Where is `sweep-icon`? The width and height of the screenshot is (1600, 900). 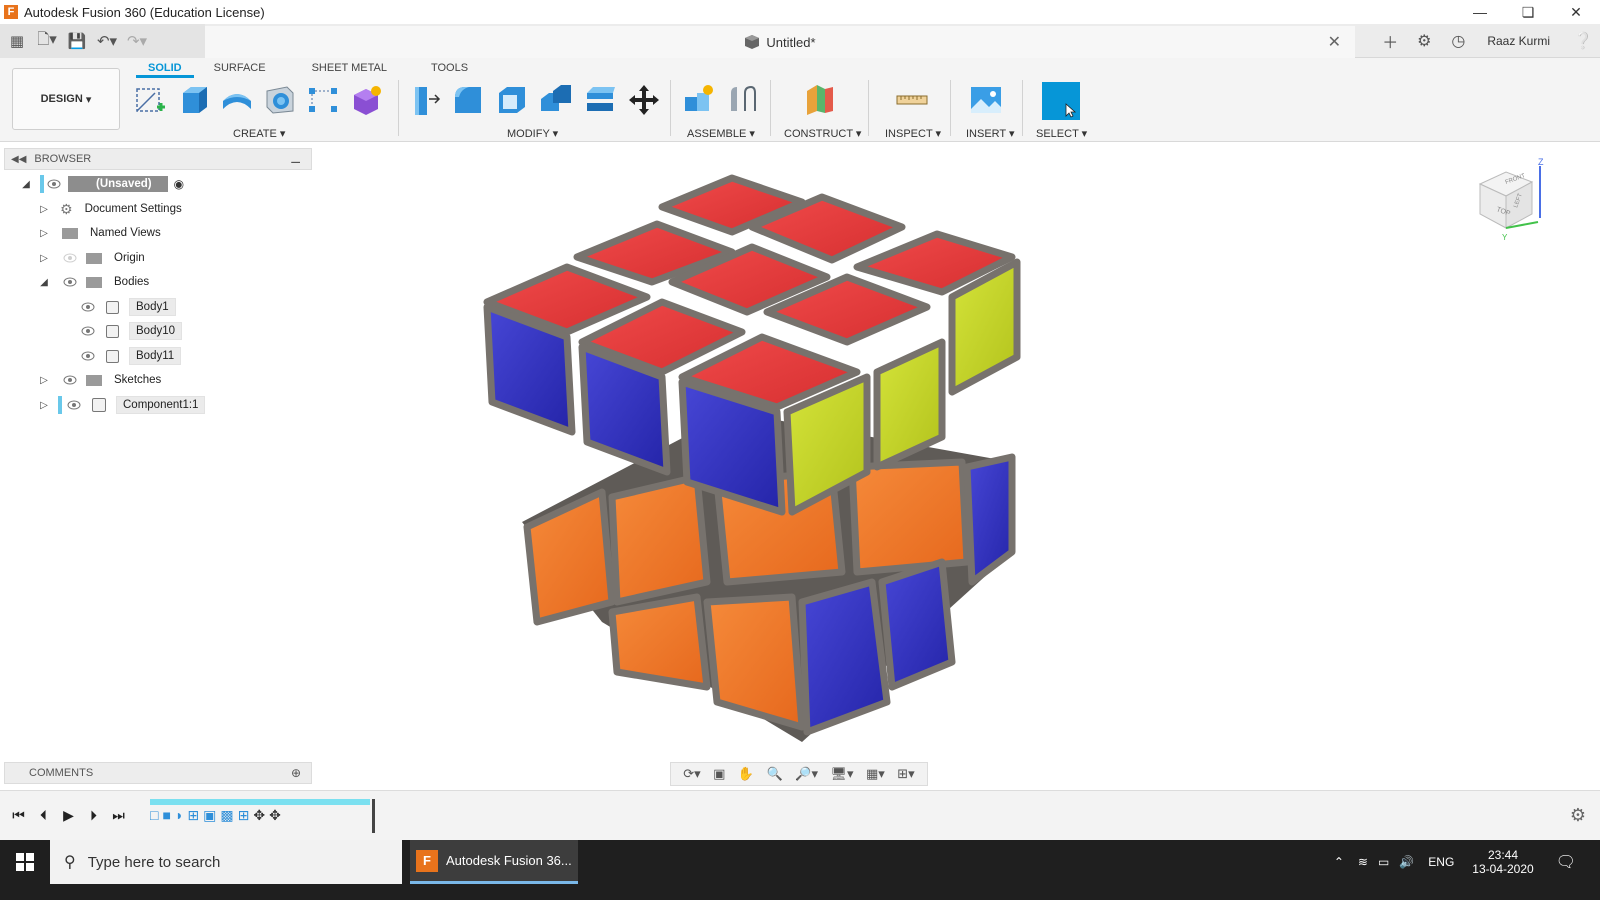 sweep-icon is located at coordinates (280, 100).